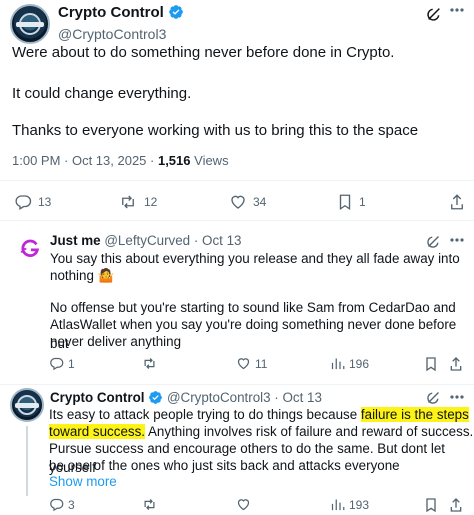  Describe the element at coordinates (247, 202) in the screenshot. I see `like-button: 34` at that location.